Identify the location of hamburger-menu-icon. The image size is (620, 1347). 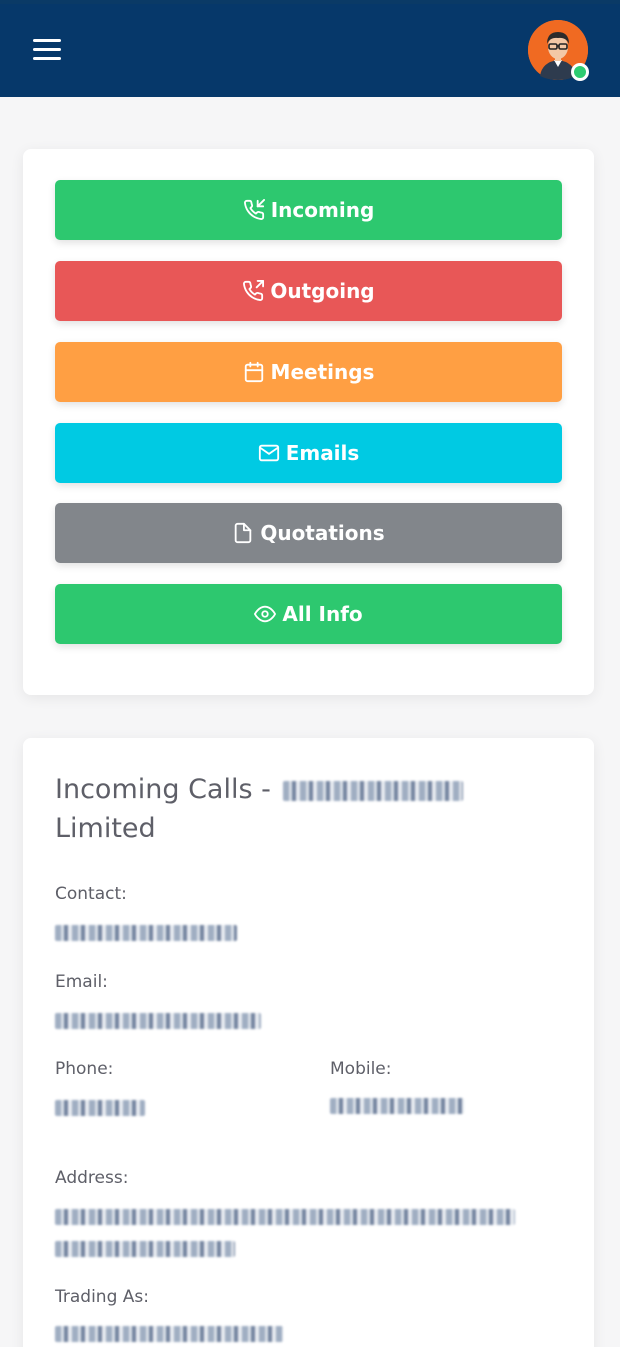
(47, 49).